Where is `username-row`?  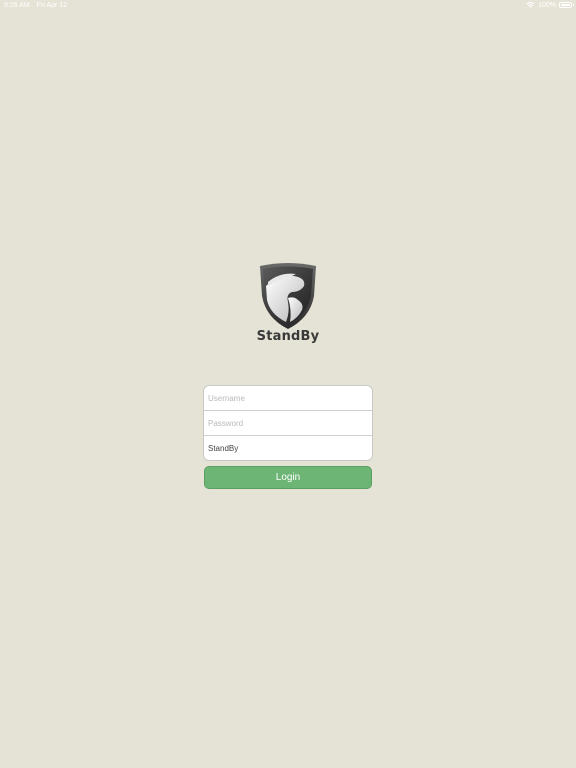 username-row is located at coordinates (288, 398).